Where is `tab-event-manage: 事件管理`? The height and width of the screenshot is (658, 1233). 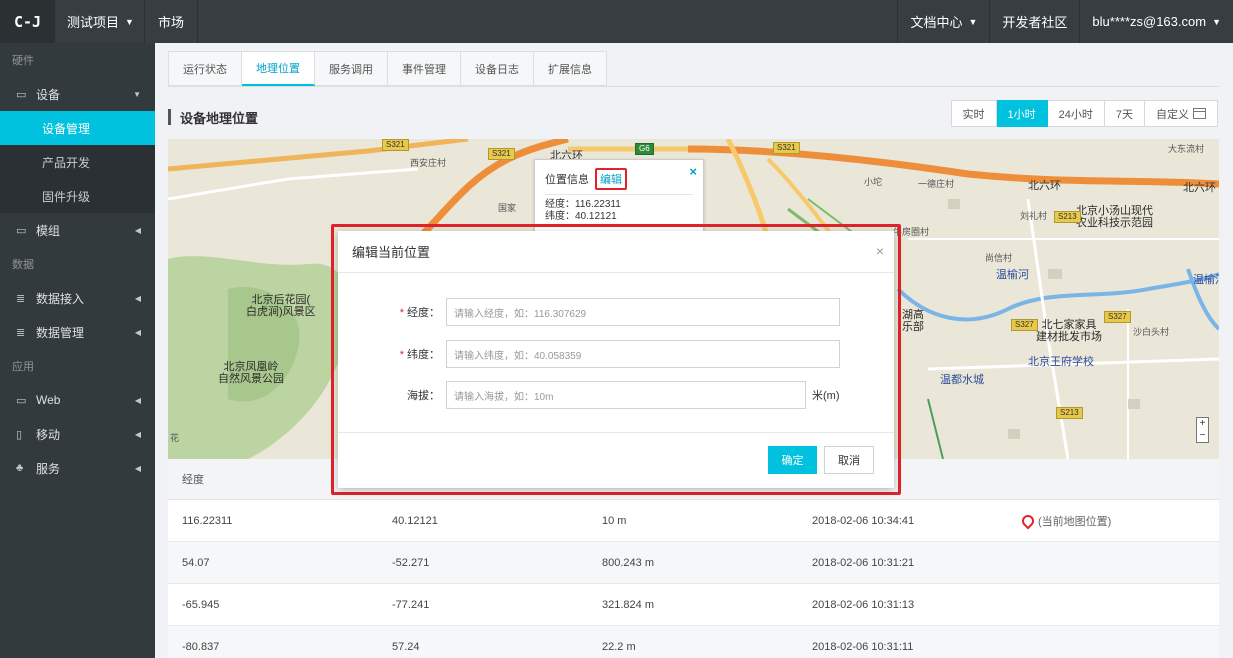 tab-event-manage: 事件管理 is located at coordinates (424, 68).